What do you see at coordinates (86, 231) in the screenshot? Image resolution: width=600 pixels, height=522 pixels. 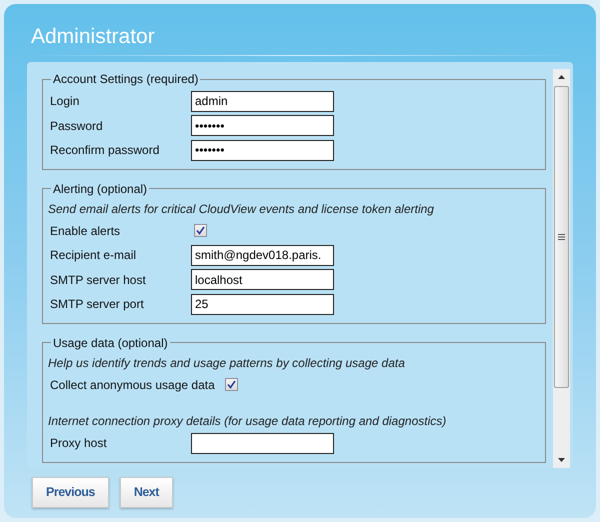 I see `checkbox-label: Enable alerts` at bounding box center [86, 231].